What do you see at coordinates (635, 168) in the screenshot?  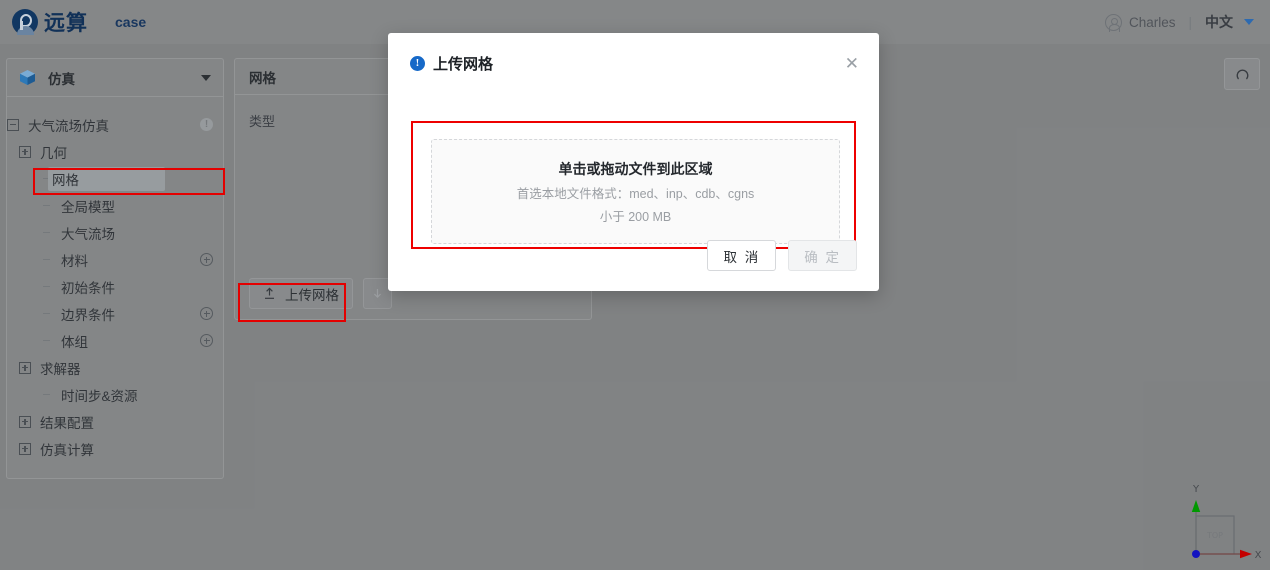 I see `dropzone-primary-text: 单击或拖动文件到此区域` at bounding box center [635, 168].